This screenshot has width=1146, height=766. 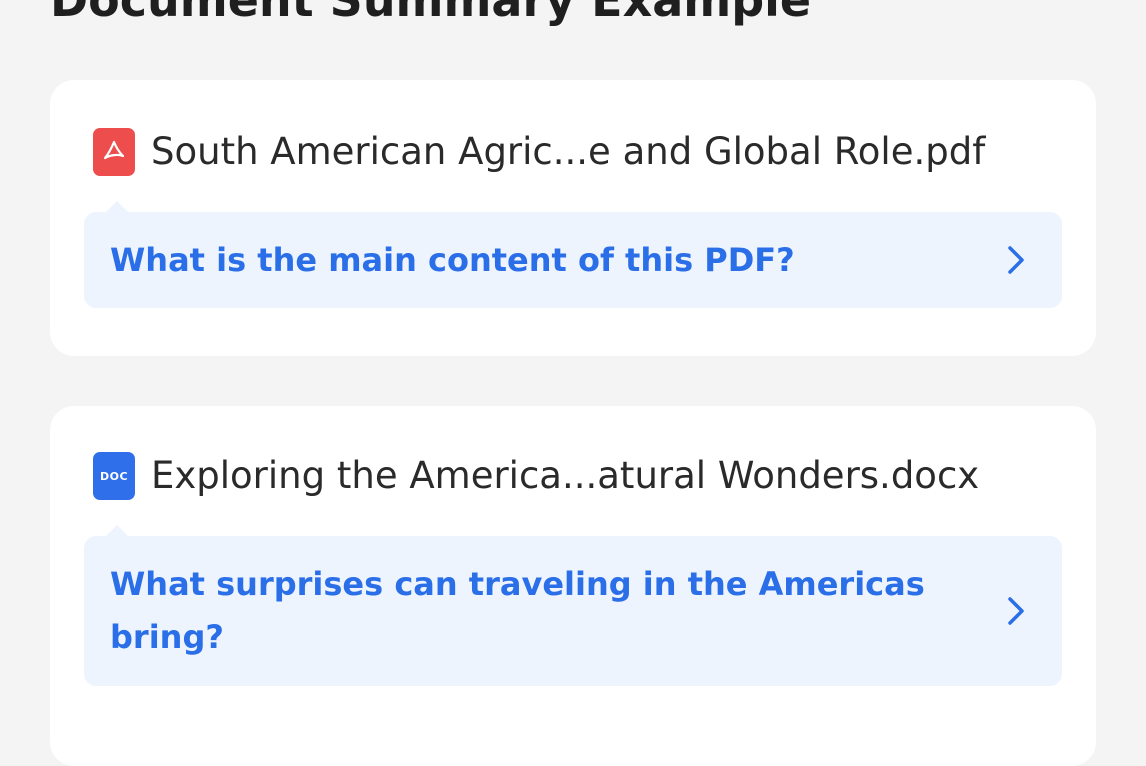 I want to click on doc-icon-label: DOC, so click(x=114, y=476).